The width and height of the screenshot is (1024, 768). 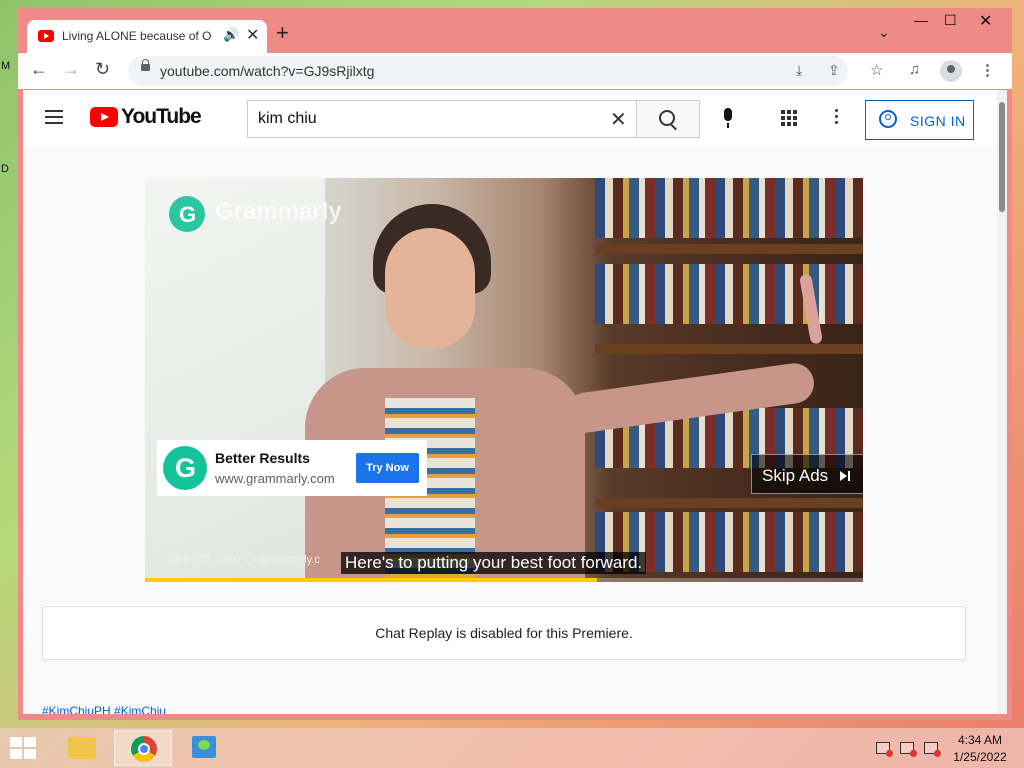 What do you see at coordinates (876, 70) in the screenshot?
I see `bookmark-star-icon: ☆` at bounding box center [876, 70].